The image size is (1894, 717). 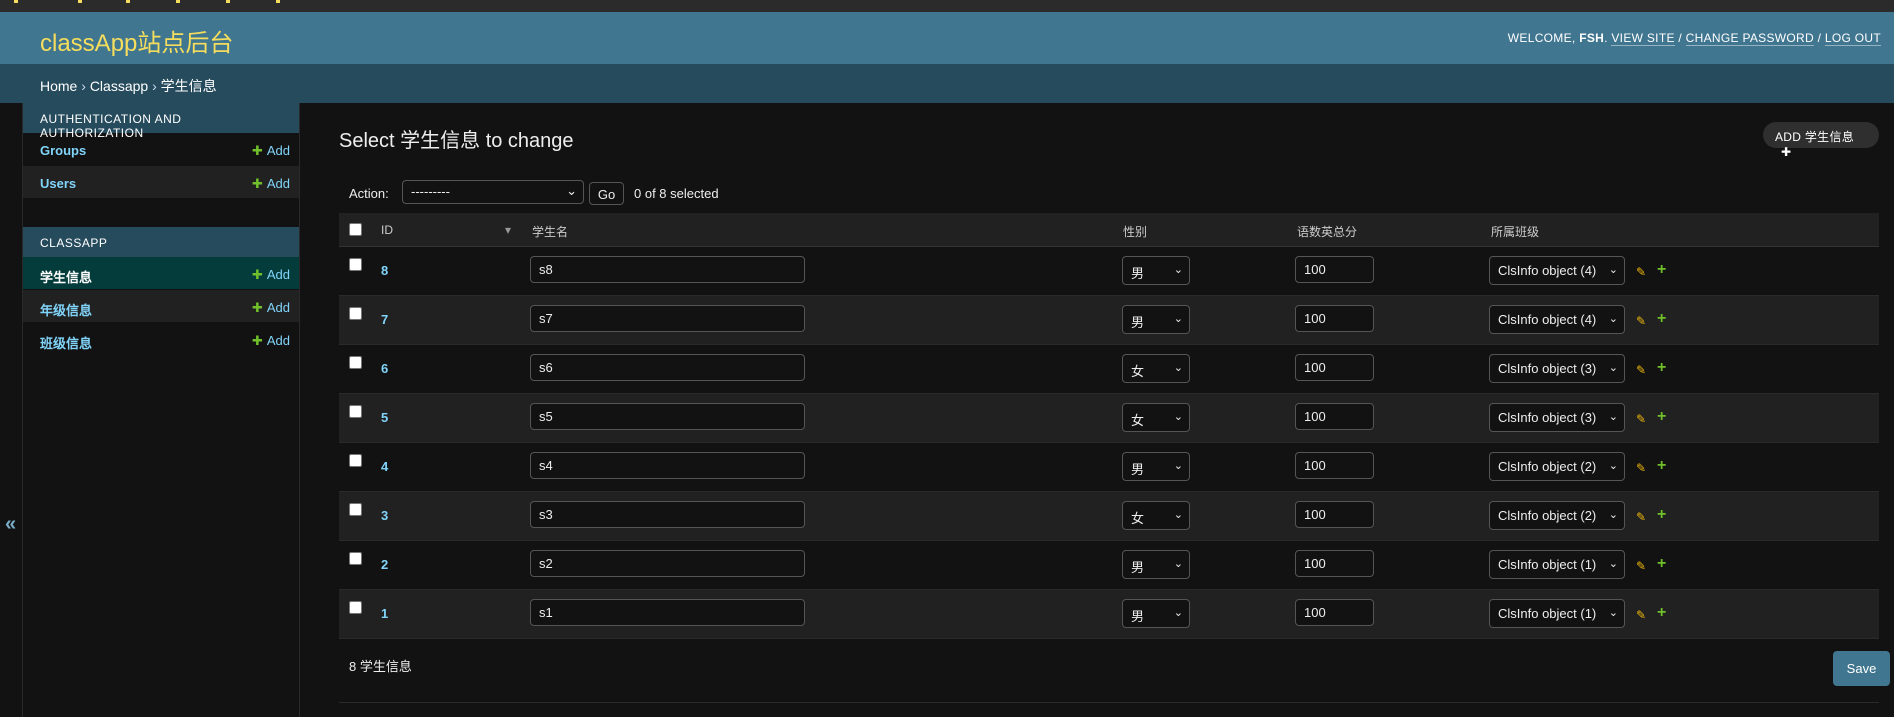 What do you see at coordinates (667, 269) in the screenshot?
I see `student-name-input: s8` at bounding box center [667, 269].